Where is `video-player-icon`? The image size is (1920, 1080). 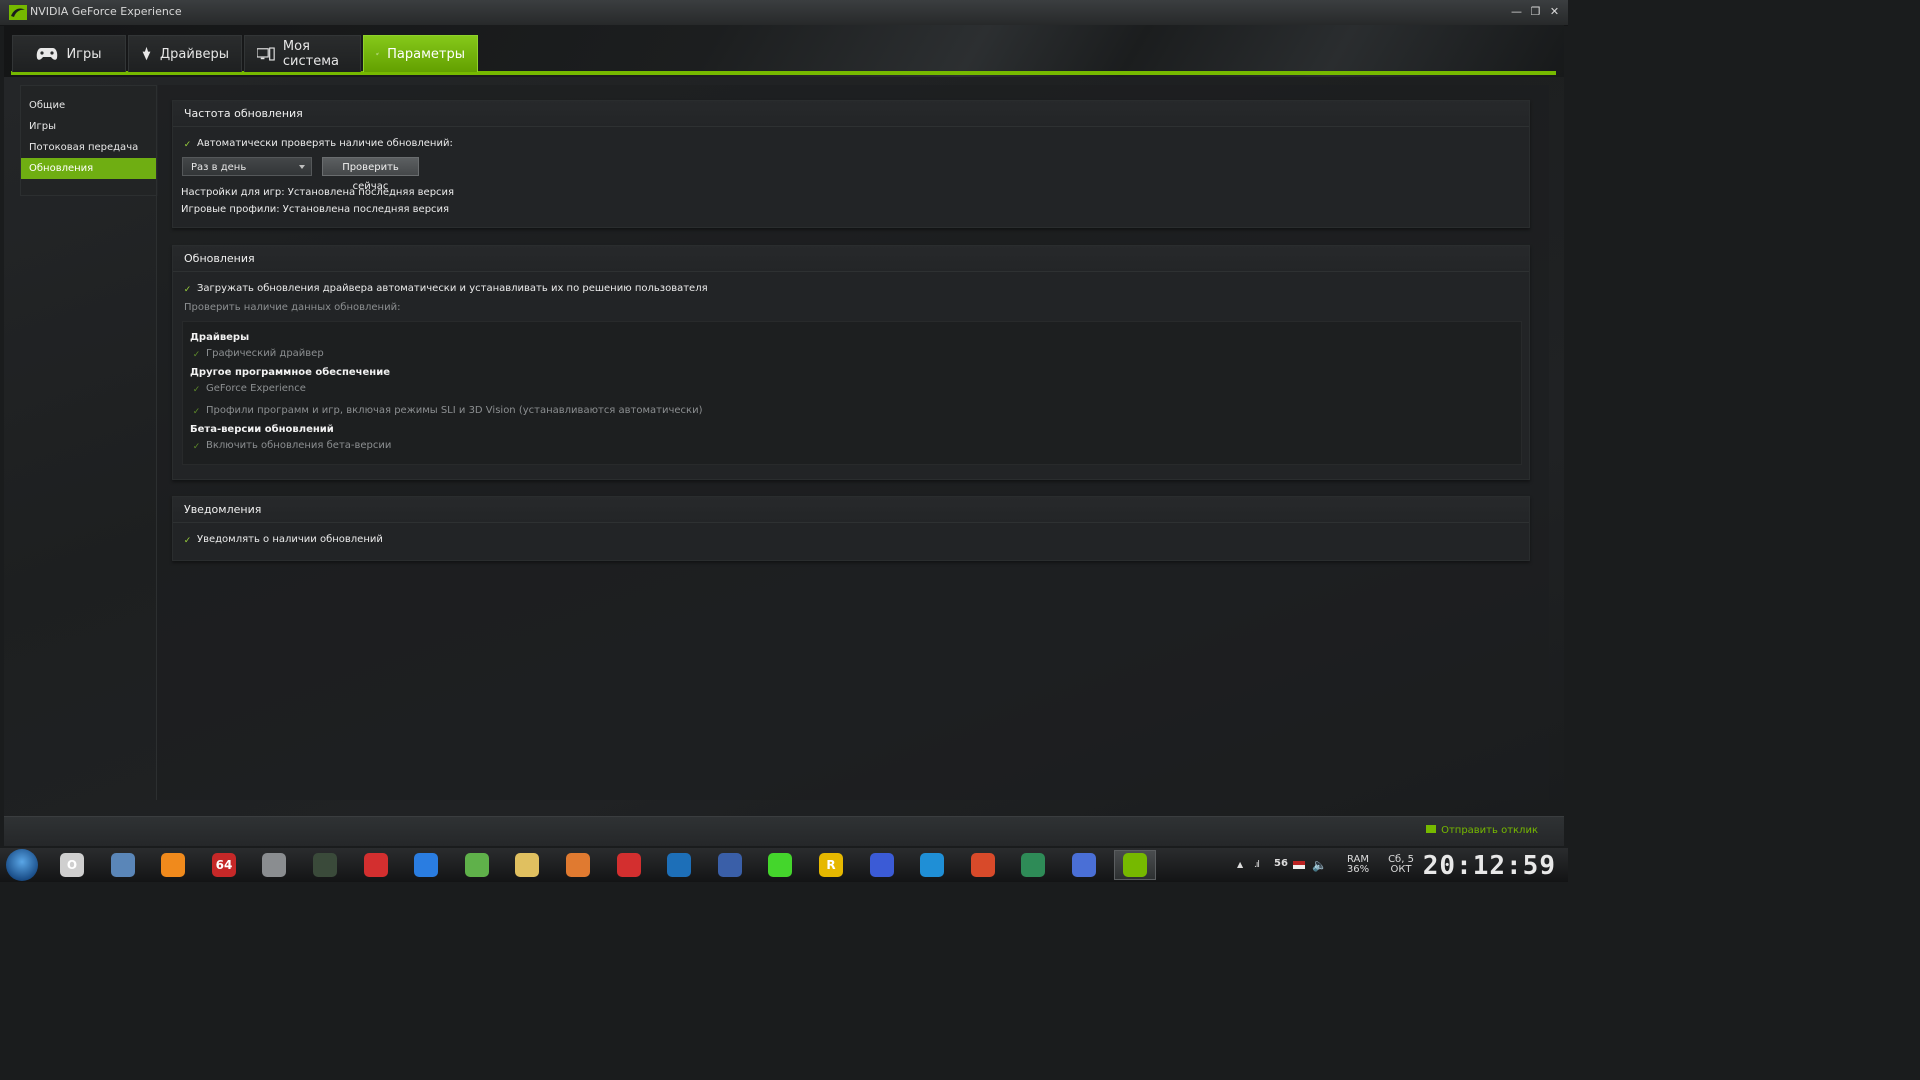 video-player-icon is located at coordinates (679, 865).